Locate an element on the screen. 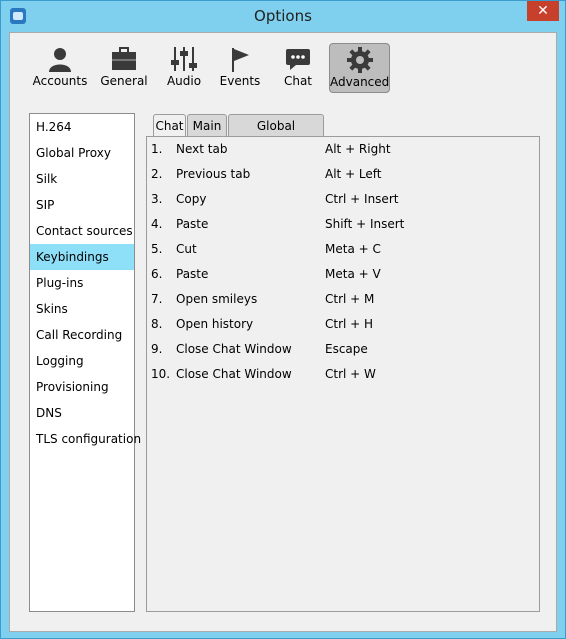 This screenshot has height=639, width=566. keybinding-number: 8. is located at coordinates (157, 324).